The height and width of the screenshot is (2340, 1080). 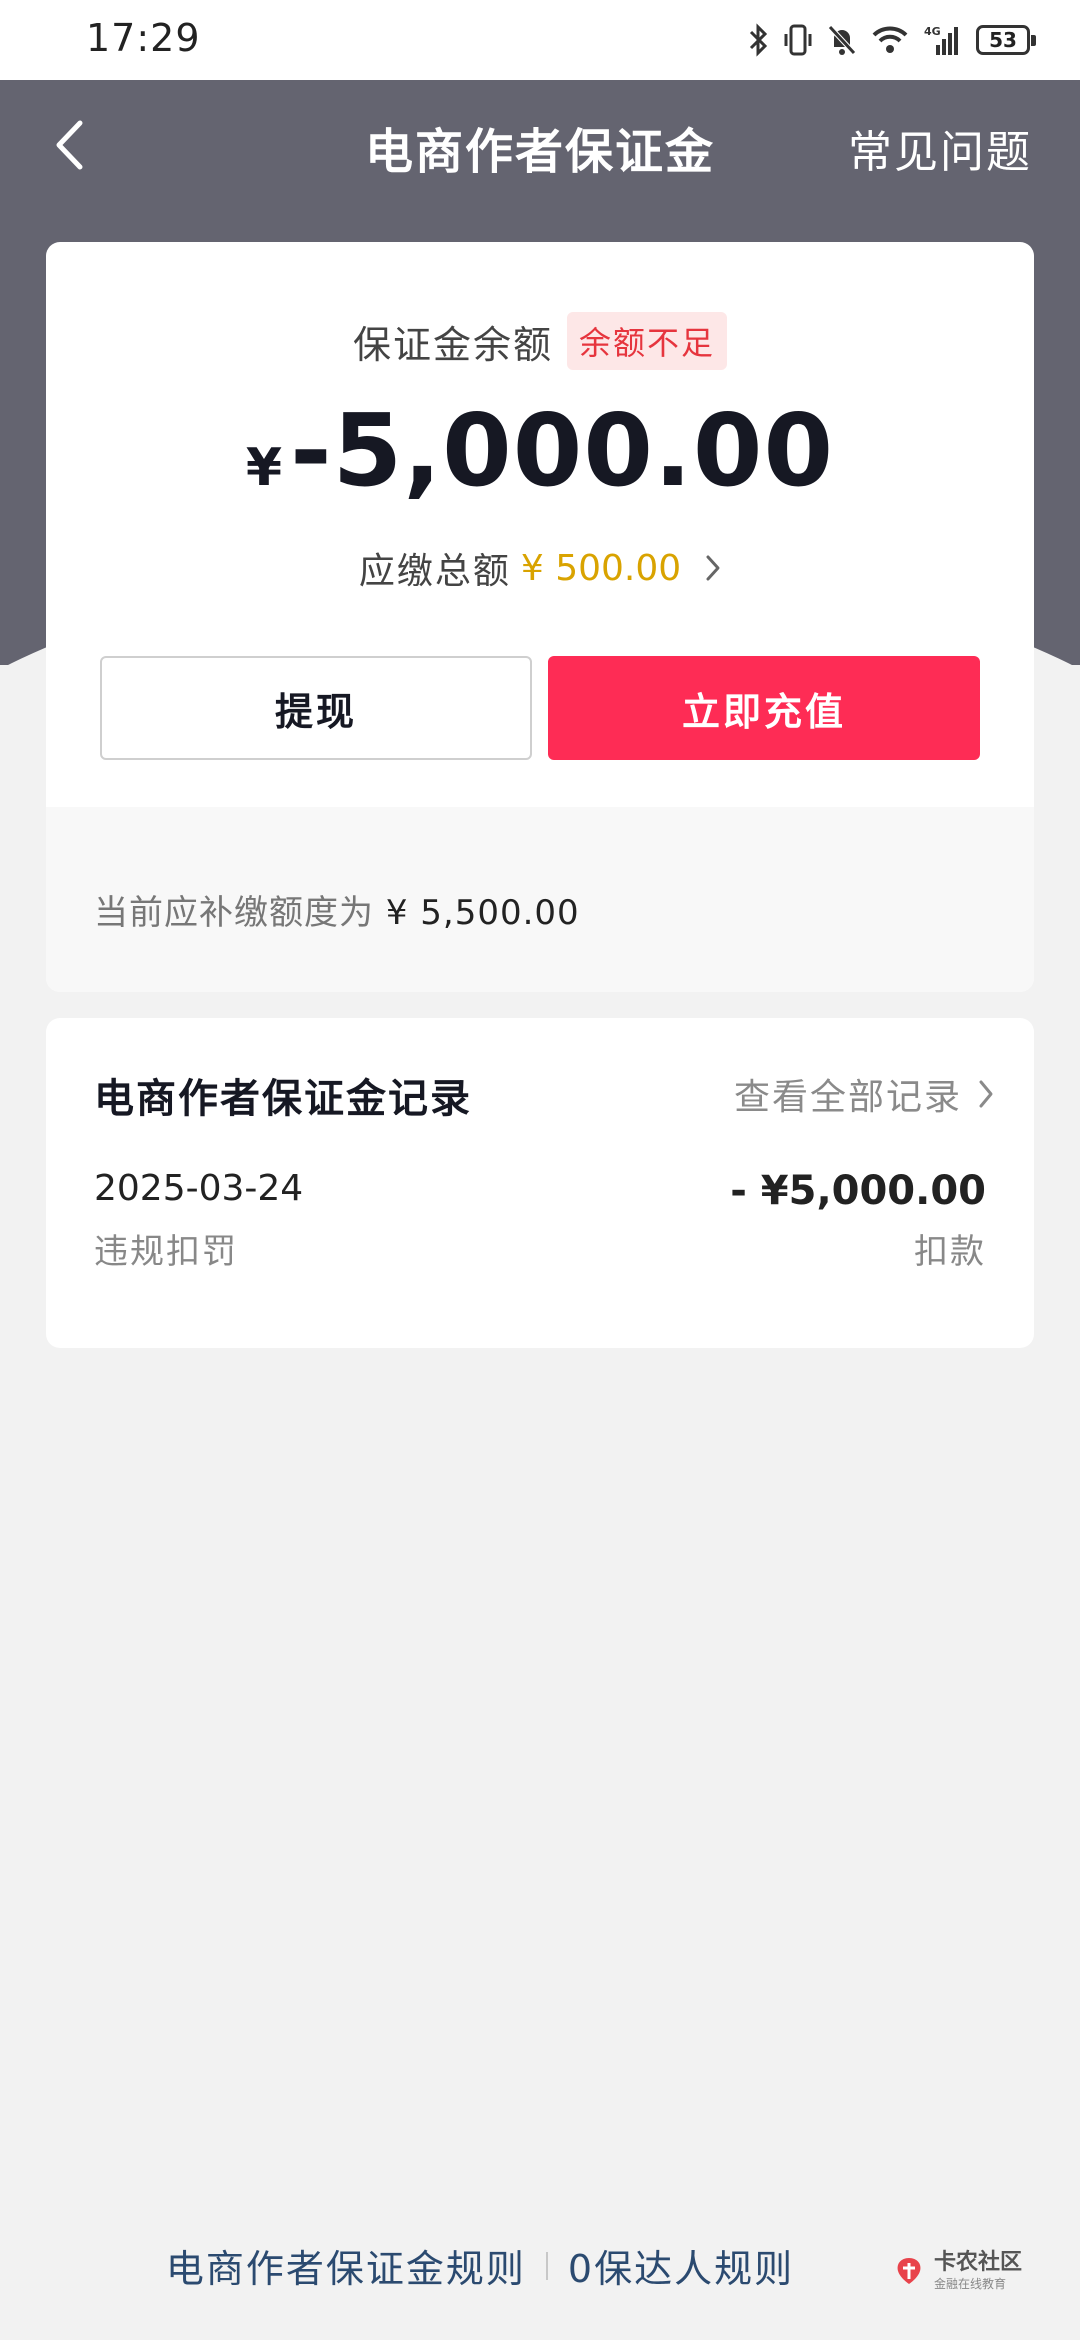 I want to click on wifi-icon, so click(x=890, y=40).